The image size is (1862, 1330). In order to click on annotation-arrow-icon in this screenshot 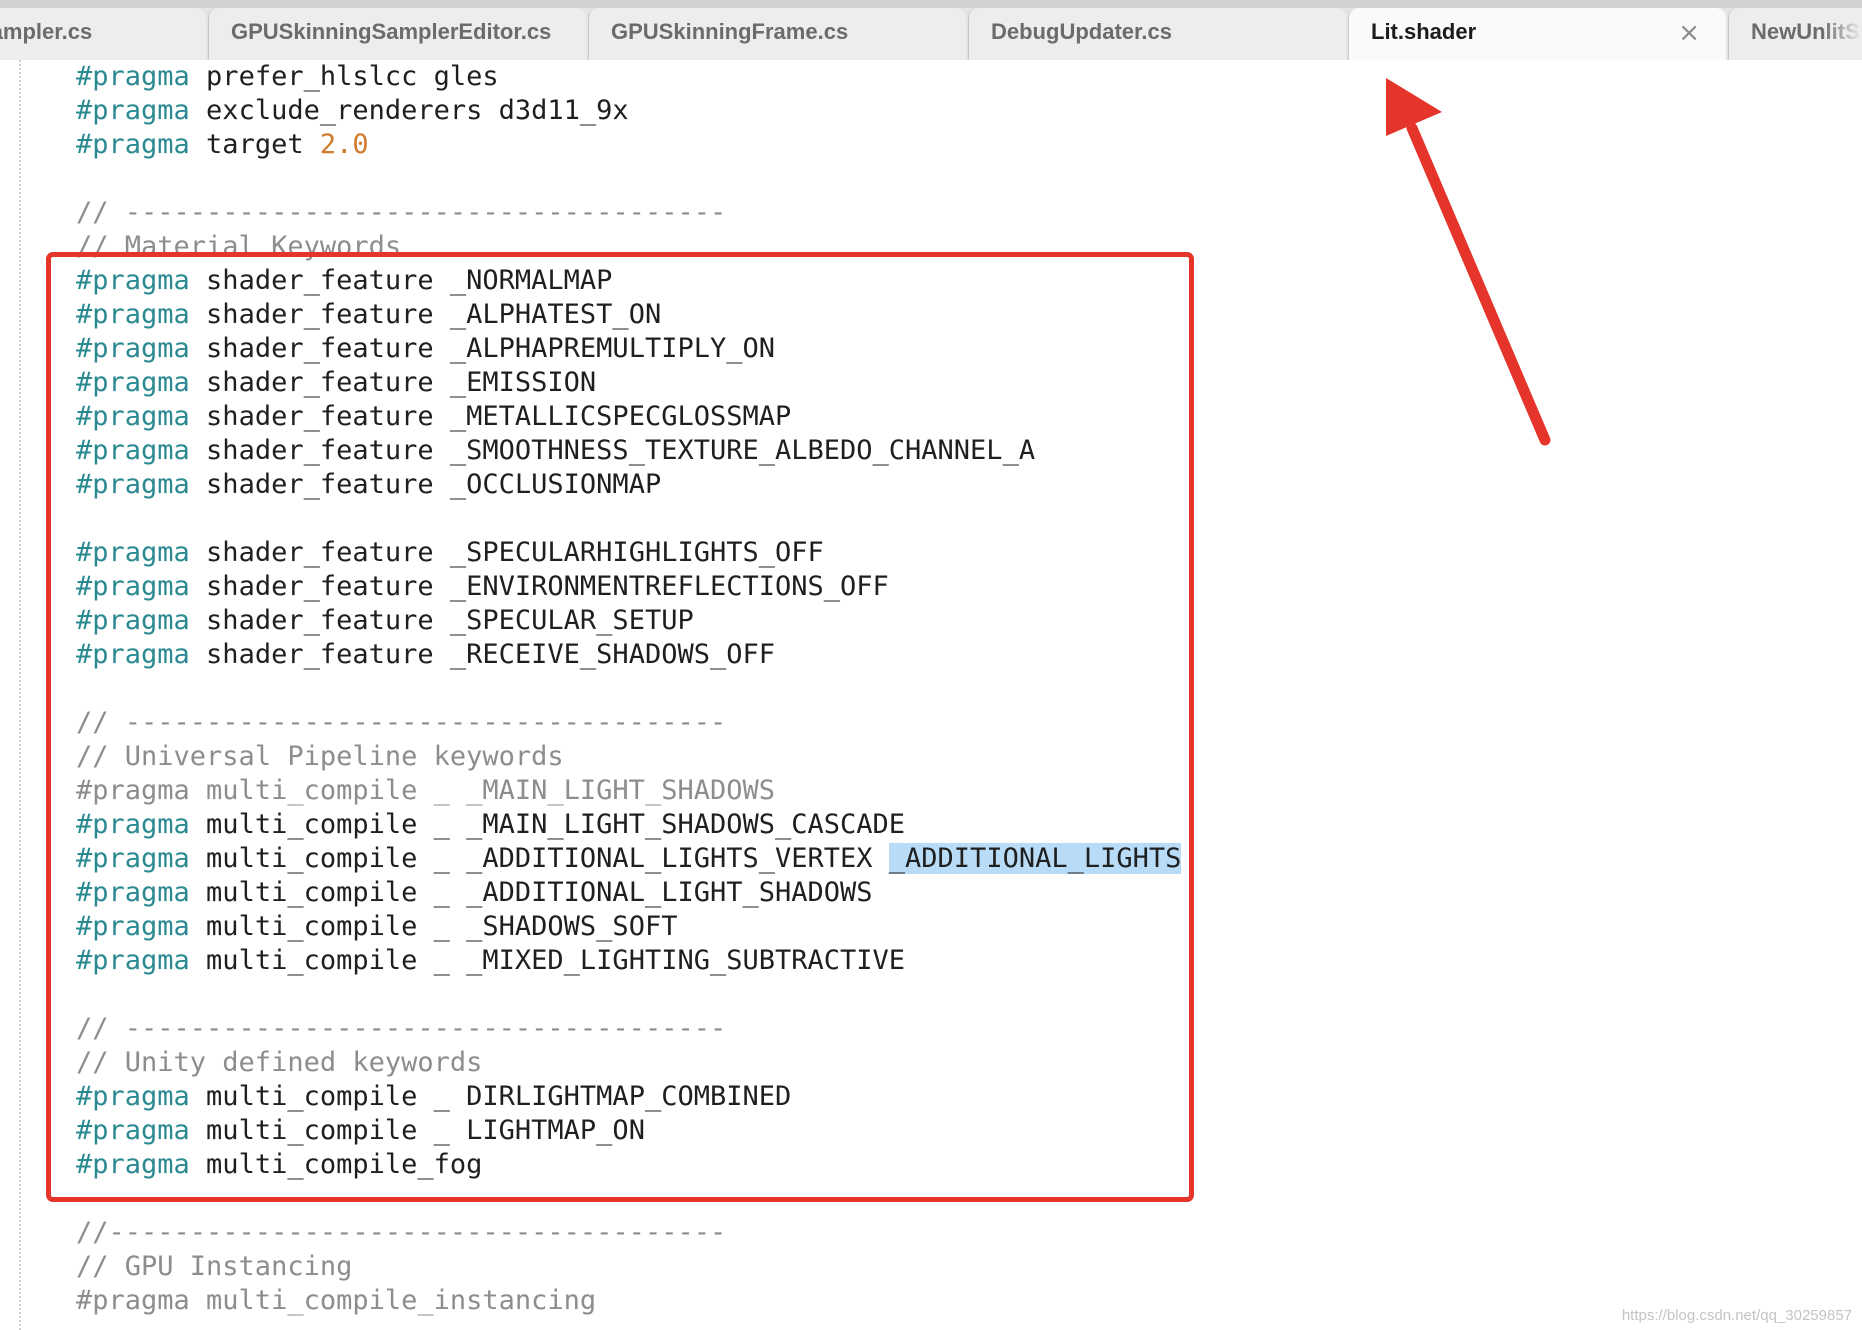, I will do `click(1468, 262)`.